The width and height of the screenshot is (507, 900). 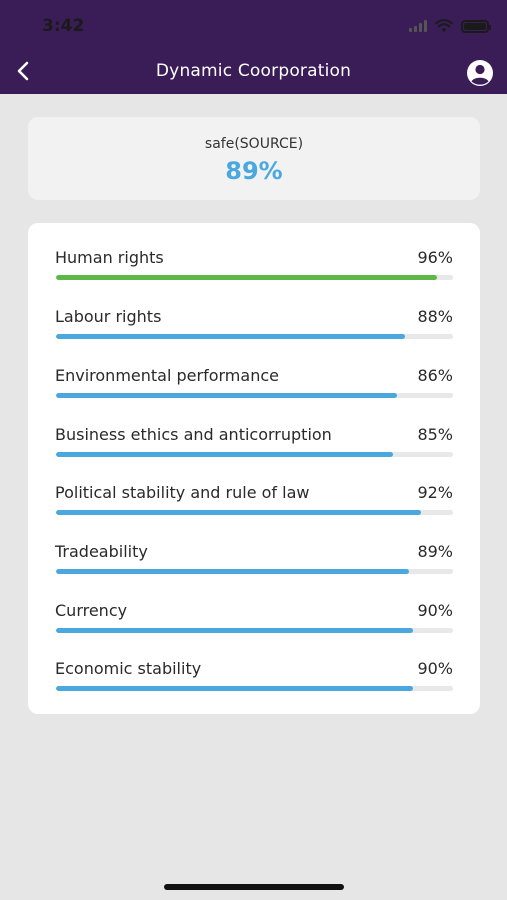 I want to click on user-account-icon, so click(x=480, y=73).